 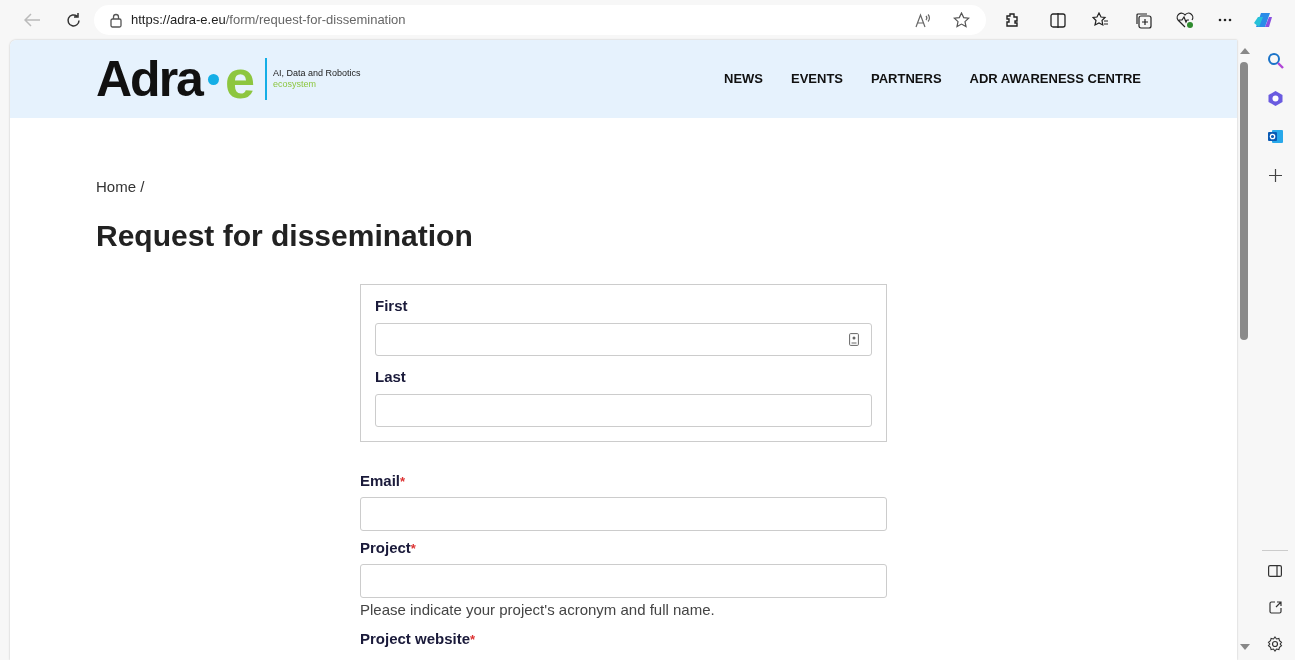 I want to click on url-text: https://adra-e.eu/form/request-for-dissemination, so click(x=268, y=20).